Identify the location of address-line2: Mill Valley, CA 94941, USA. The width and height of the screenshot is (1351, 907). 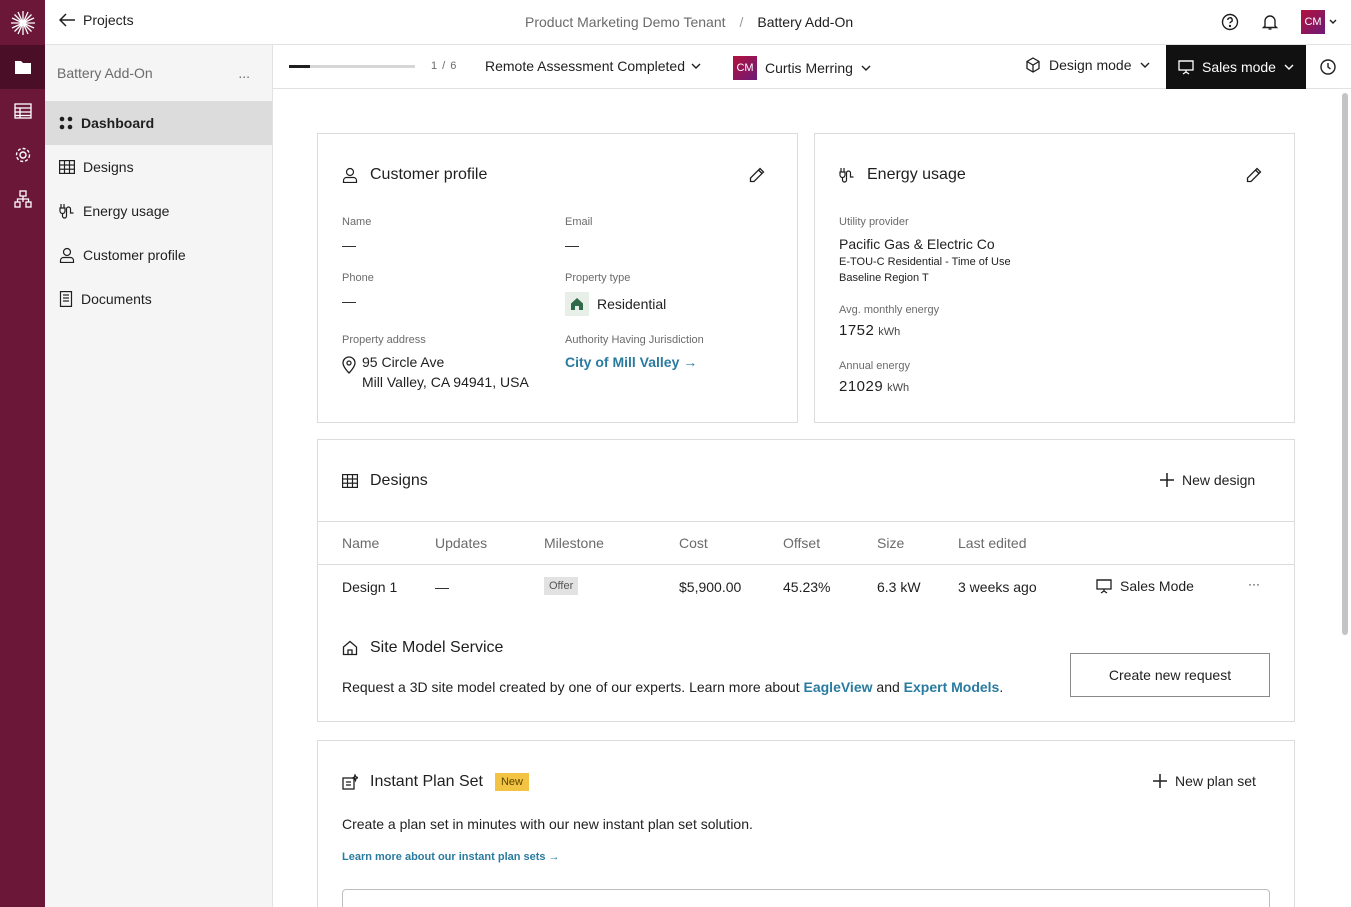
(445, 382).